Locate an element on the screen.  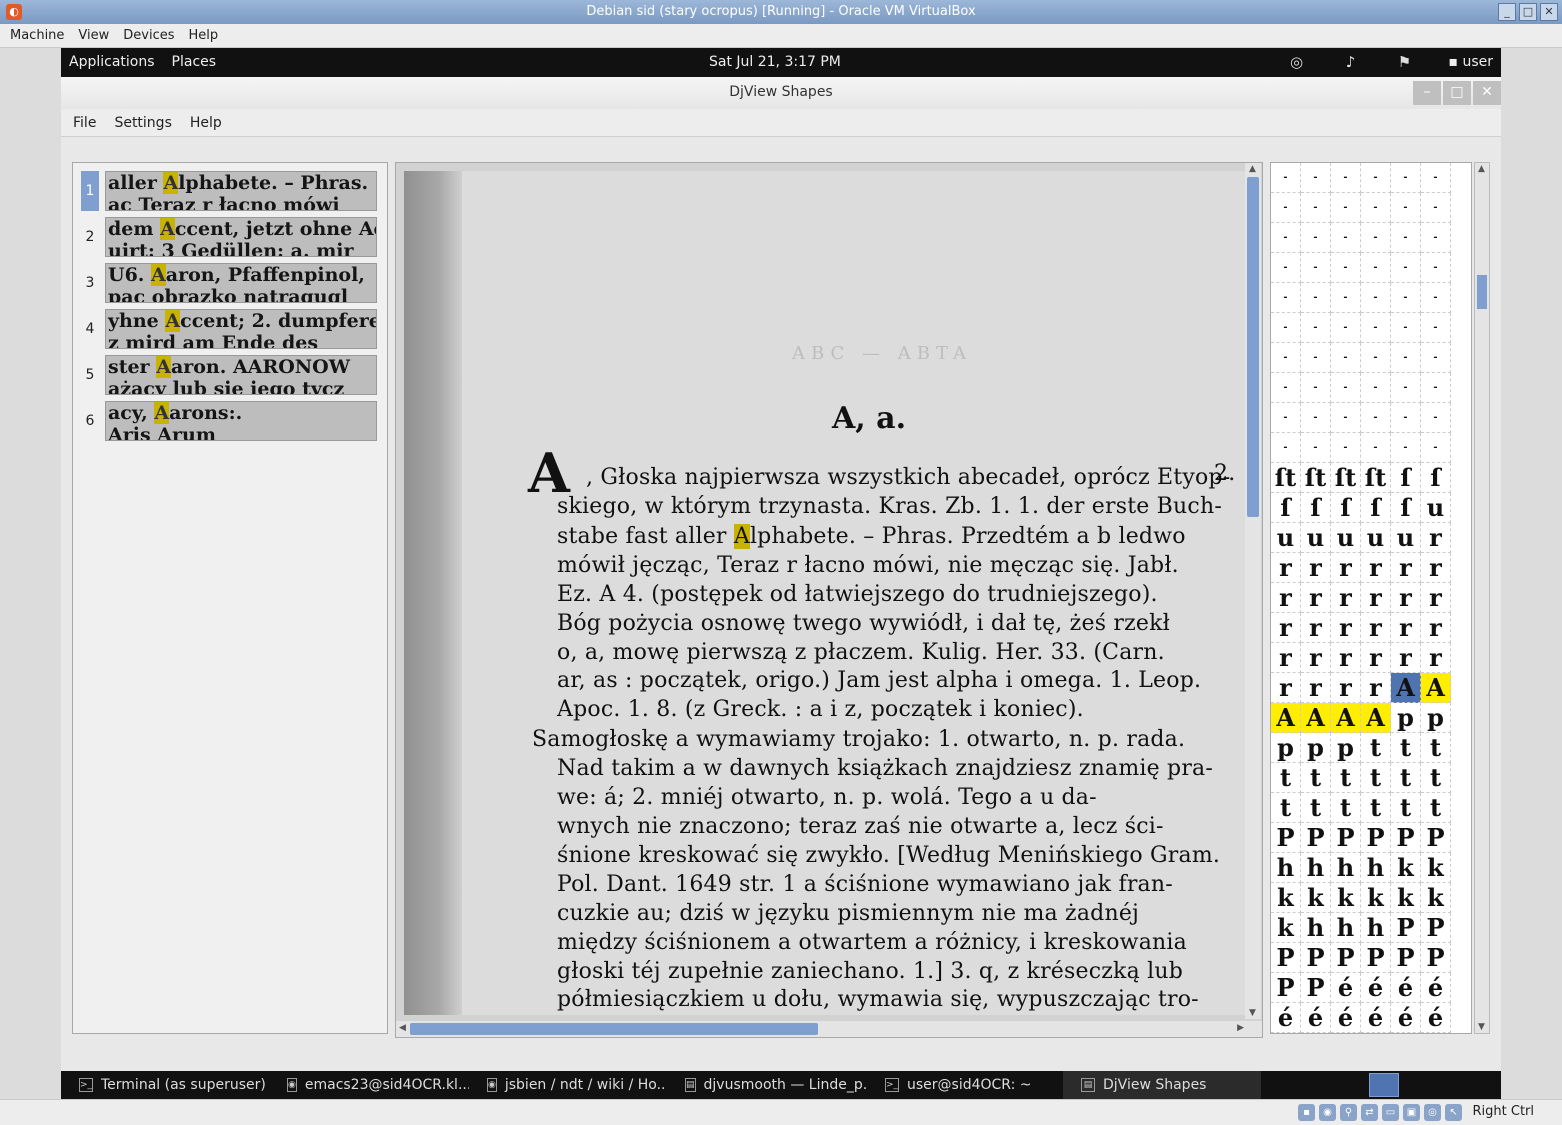
menu-file: File is located at coordinates (84, 123).